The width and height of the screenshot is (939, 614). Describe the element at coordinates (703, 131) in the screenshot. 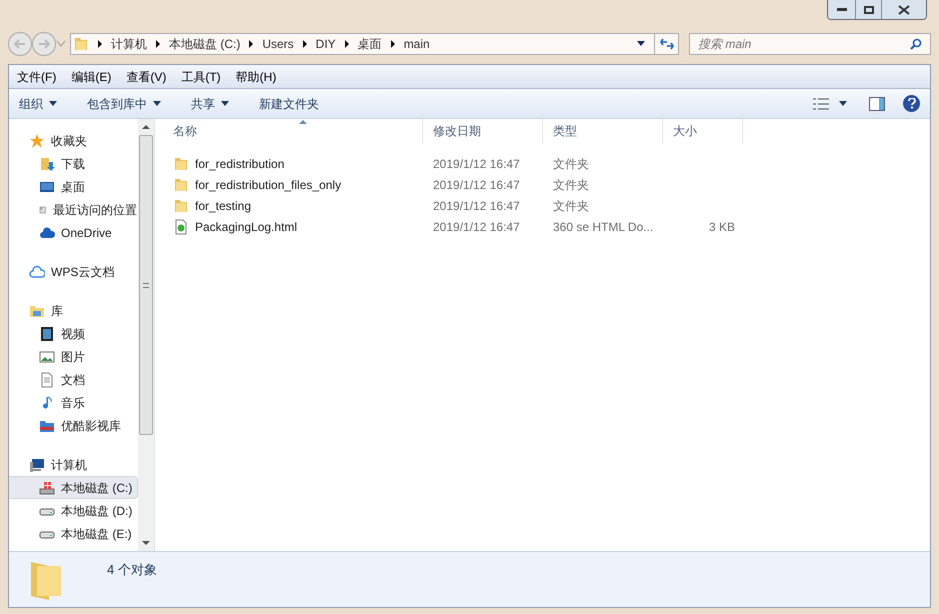

I see `column-header: 大小` at that location.